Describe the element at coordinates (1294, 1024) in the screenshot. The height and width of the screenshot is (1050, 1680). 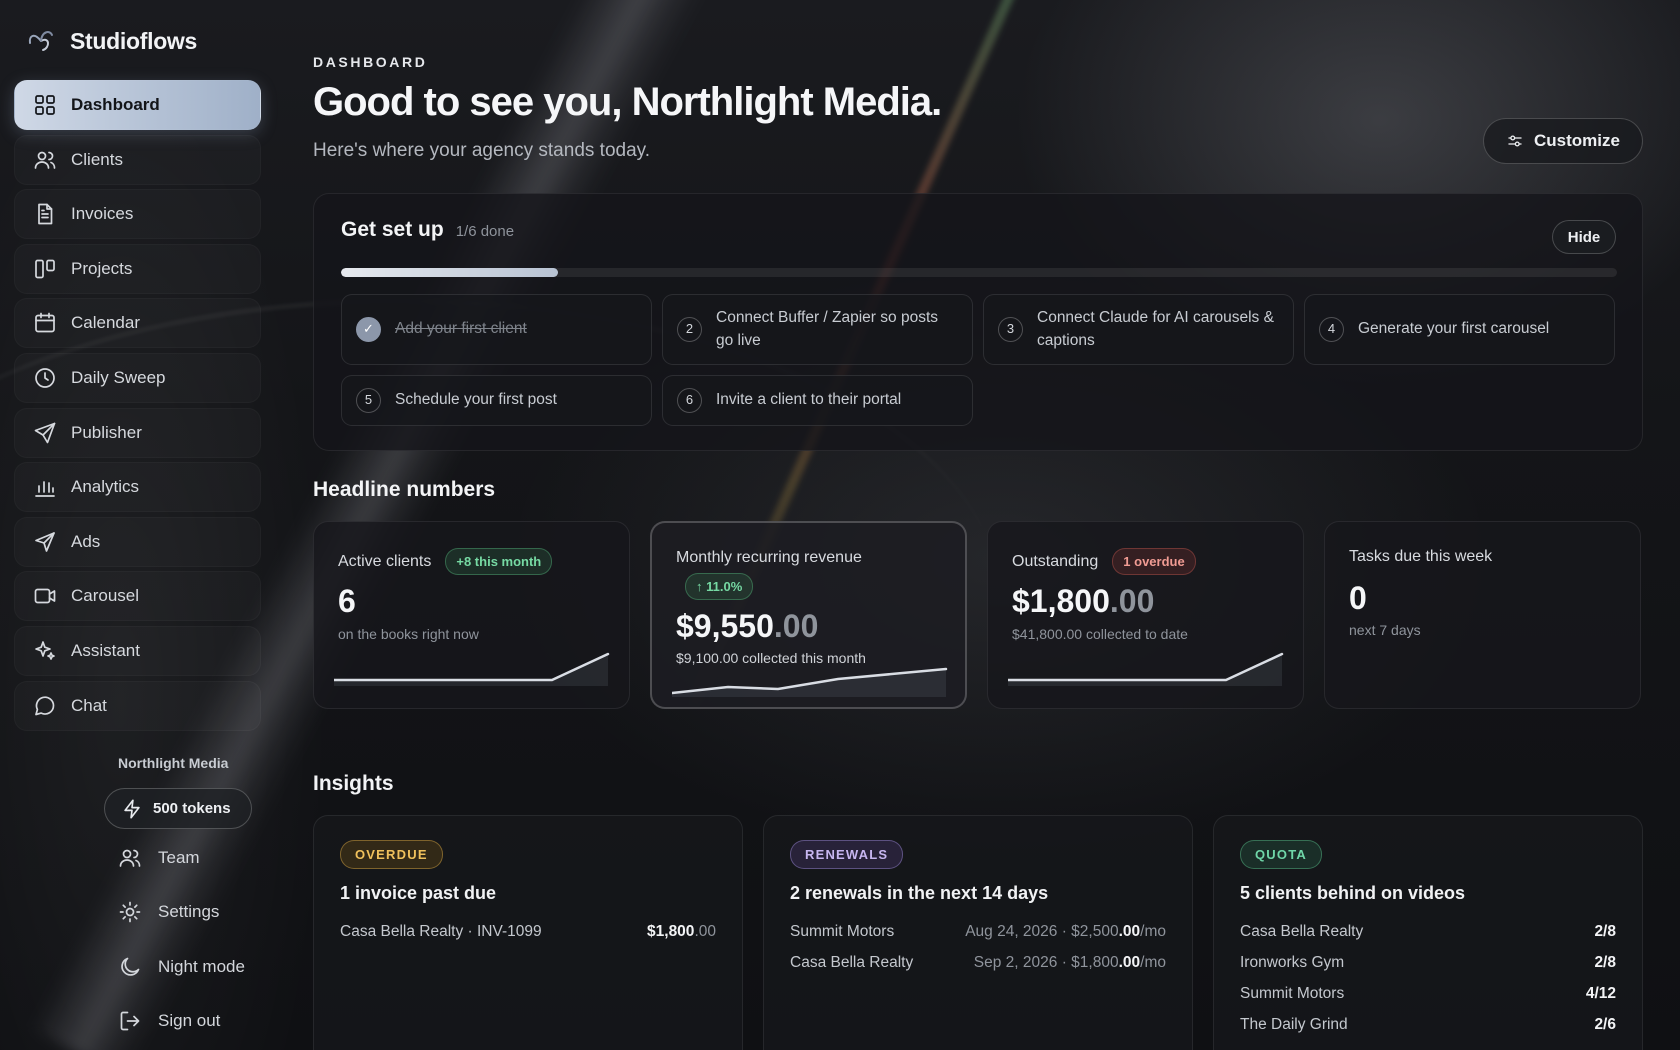
I see `row-label: The Daily Grind` at that location.